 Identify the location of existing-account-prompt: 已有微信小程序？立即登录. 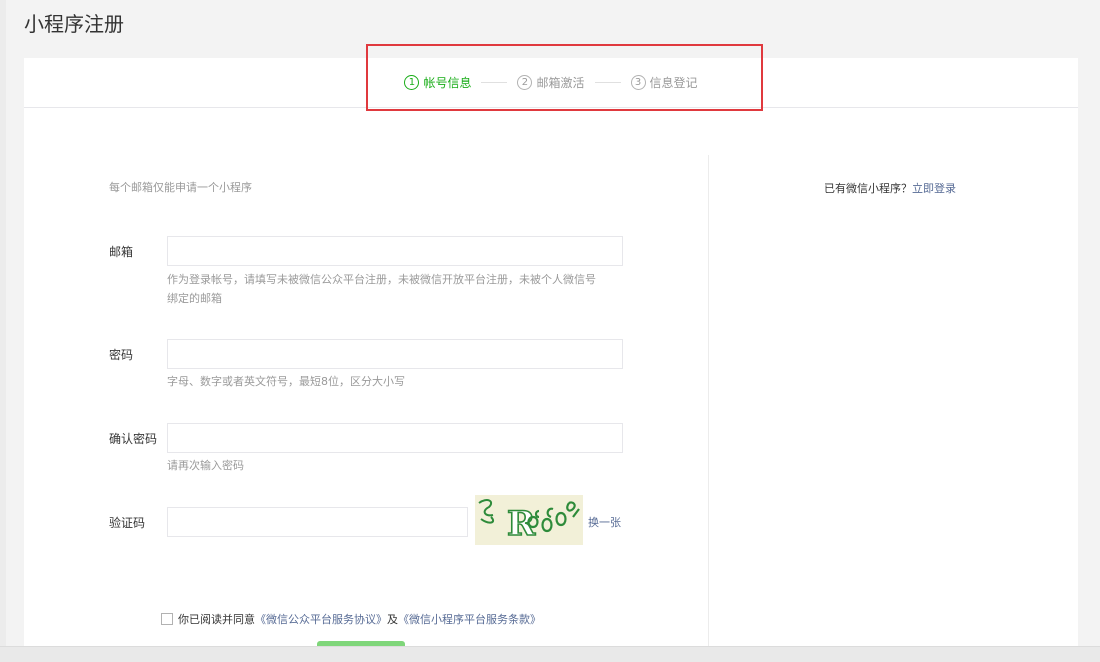
(890, 188).